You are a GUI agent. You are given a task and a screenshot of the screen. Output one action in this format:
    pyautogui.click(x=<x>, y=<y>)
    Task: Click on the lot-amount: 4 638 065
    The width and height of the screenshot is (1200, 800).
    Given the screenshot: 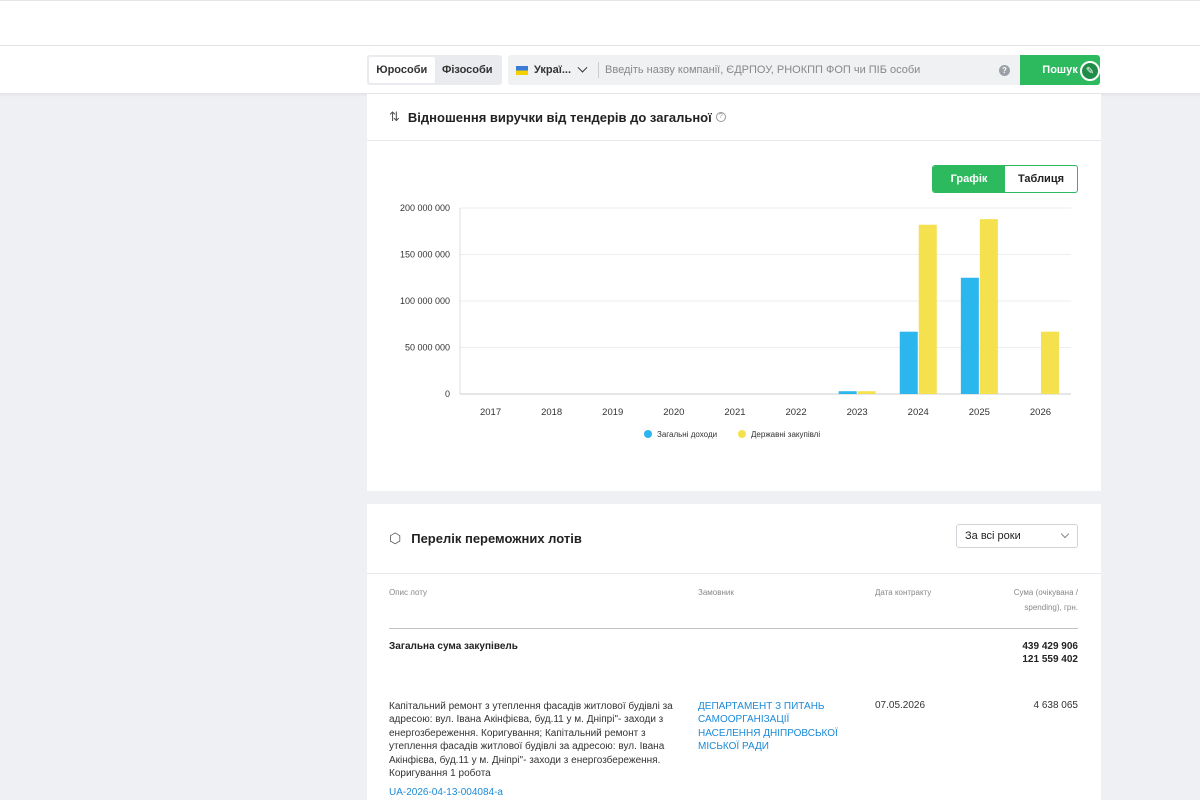 What is the action you would take?
    pyautogui.click(x=1056, y=705)
    